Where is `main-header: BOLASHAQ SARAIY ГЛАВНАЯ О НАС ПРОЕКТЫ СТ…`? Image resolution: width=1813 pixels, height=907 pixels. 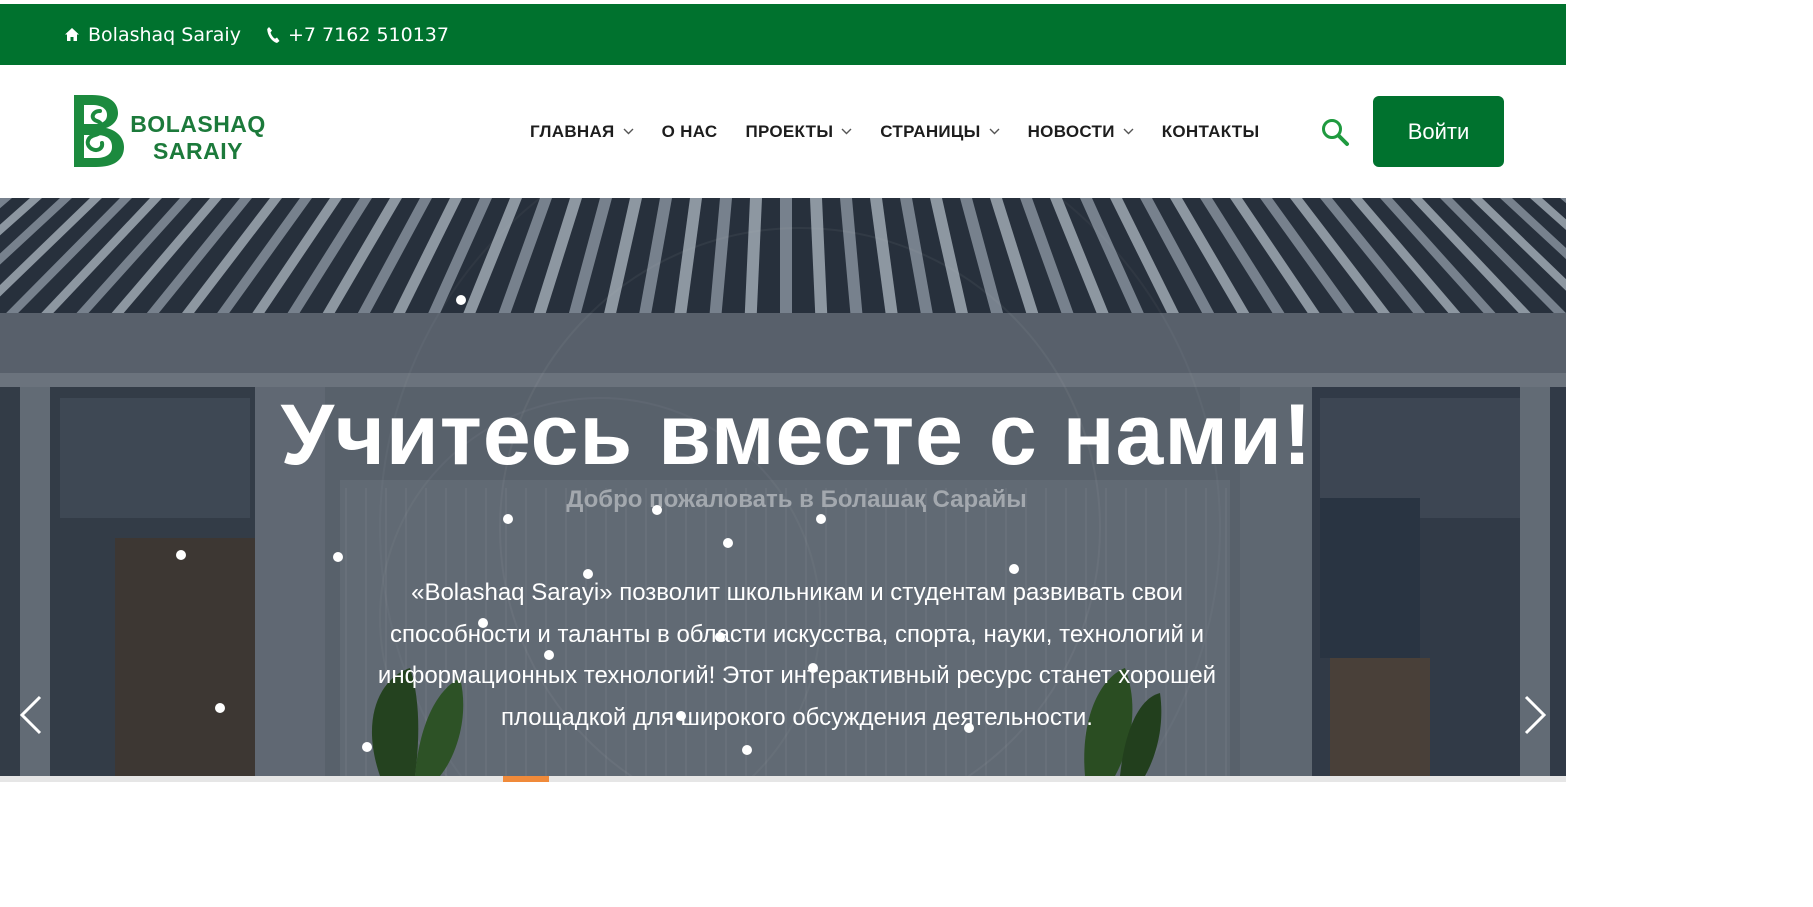
main-header: BOLASHAQ SARAIY ГЛАВНАЯ О НАС ПРОЕКТЫ СТ… is located at coordinates (783, 131).